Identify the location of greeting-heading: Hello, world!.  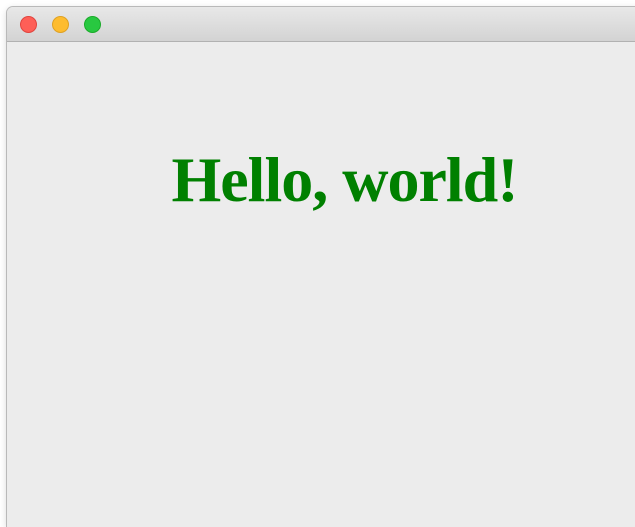
(344, 179).